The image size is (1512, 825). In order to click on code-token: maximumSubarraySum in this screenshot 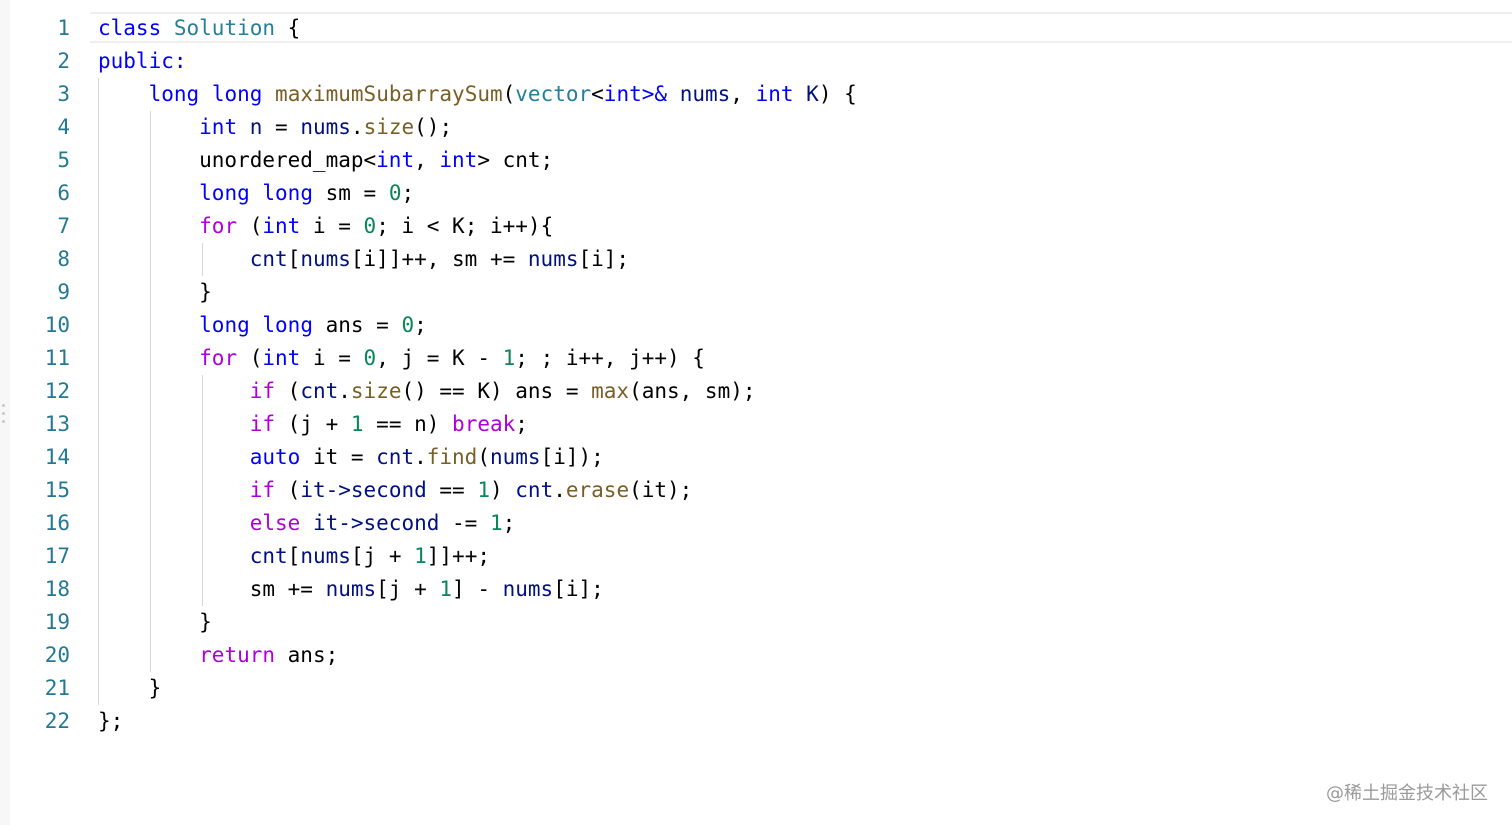, I will do `click(389, 94)`.